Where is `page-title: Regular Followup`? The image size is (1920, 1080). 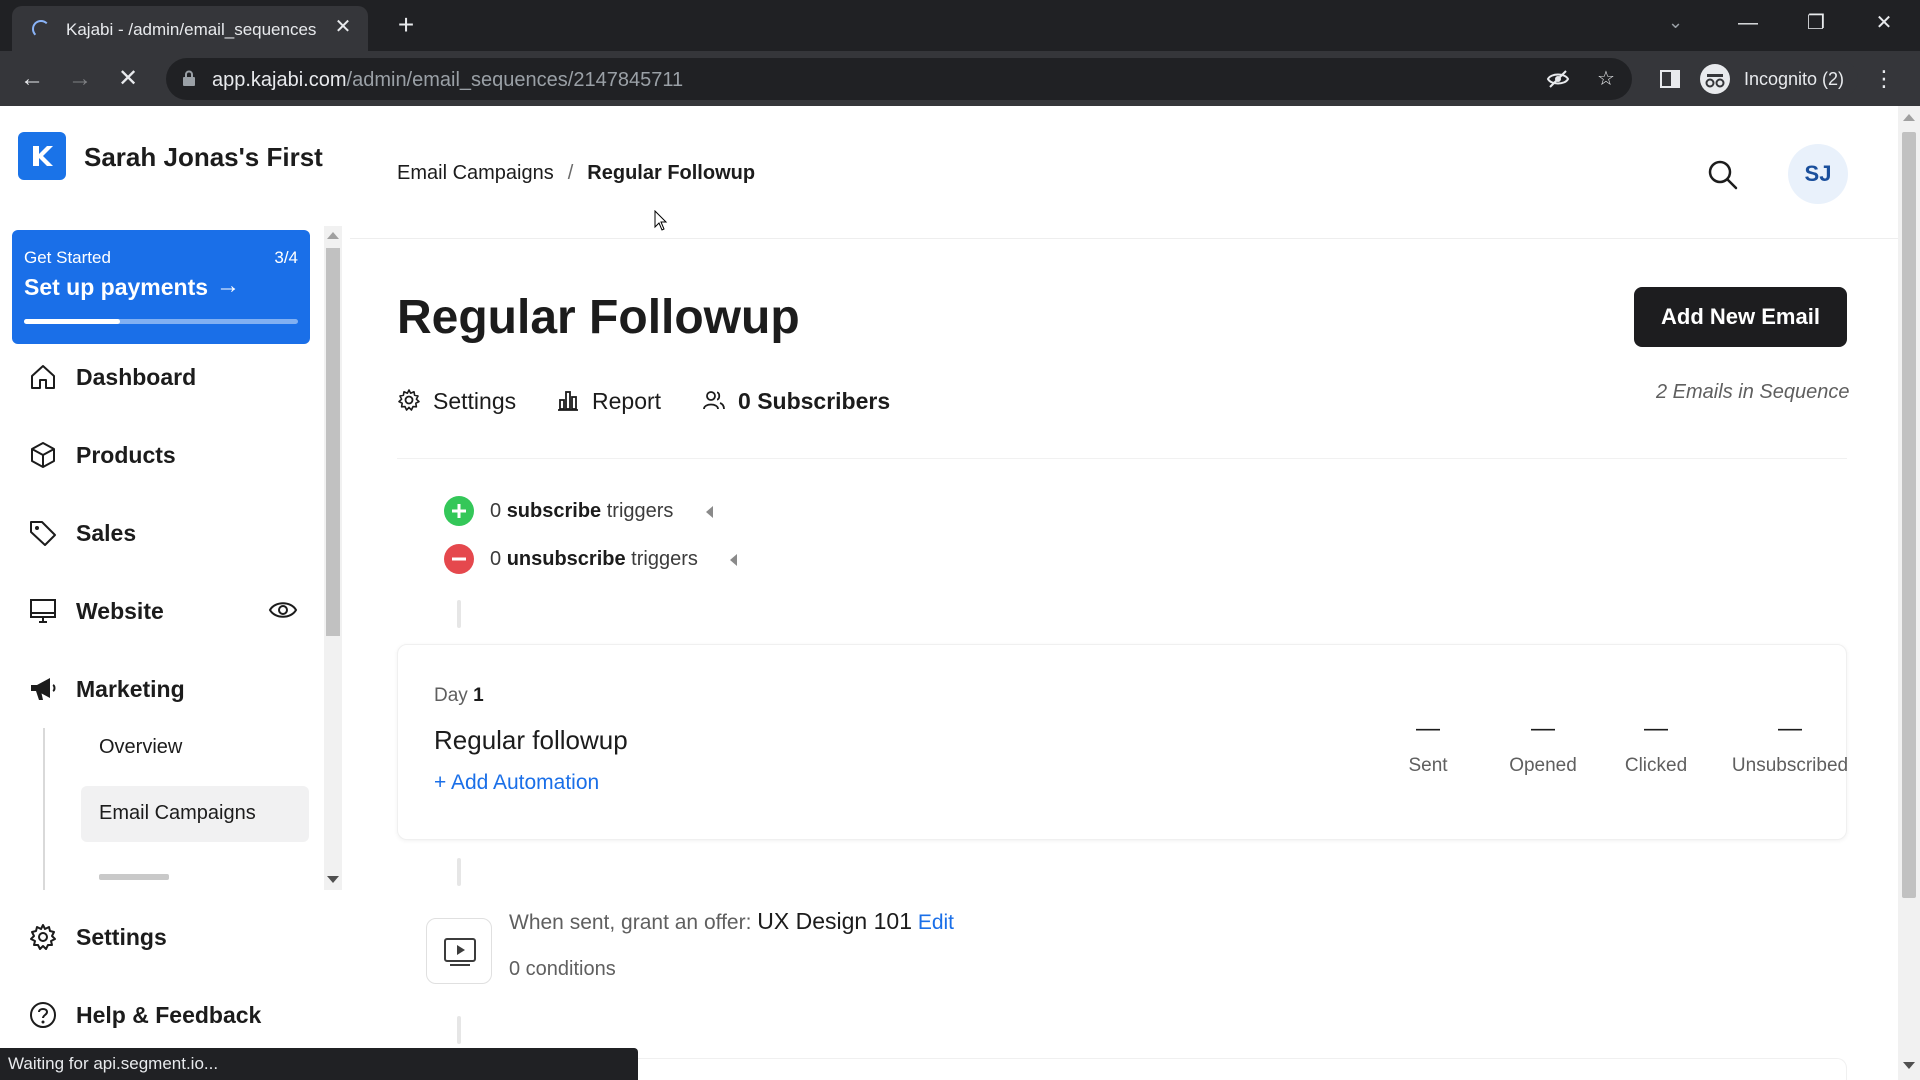
page-title: Regular Followup is located at coordinates (598, 317).